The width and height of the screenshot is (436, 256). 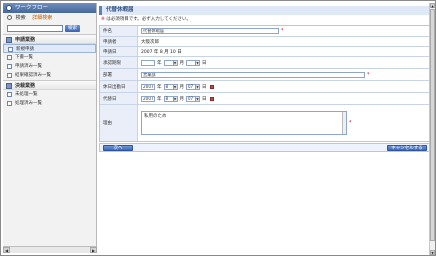 What do you see at coordinates (33, 75) in the screenshot?
I see `sidebar-item-label: 結果確認済み一覧` at bounding box center [33, 75].